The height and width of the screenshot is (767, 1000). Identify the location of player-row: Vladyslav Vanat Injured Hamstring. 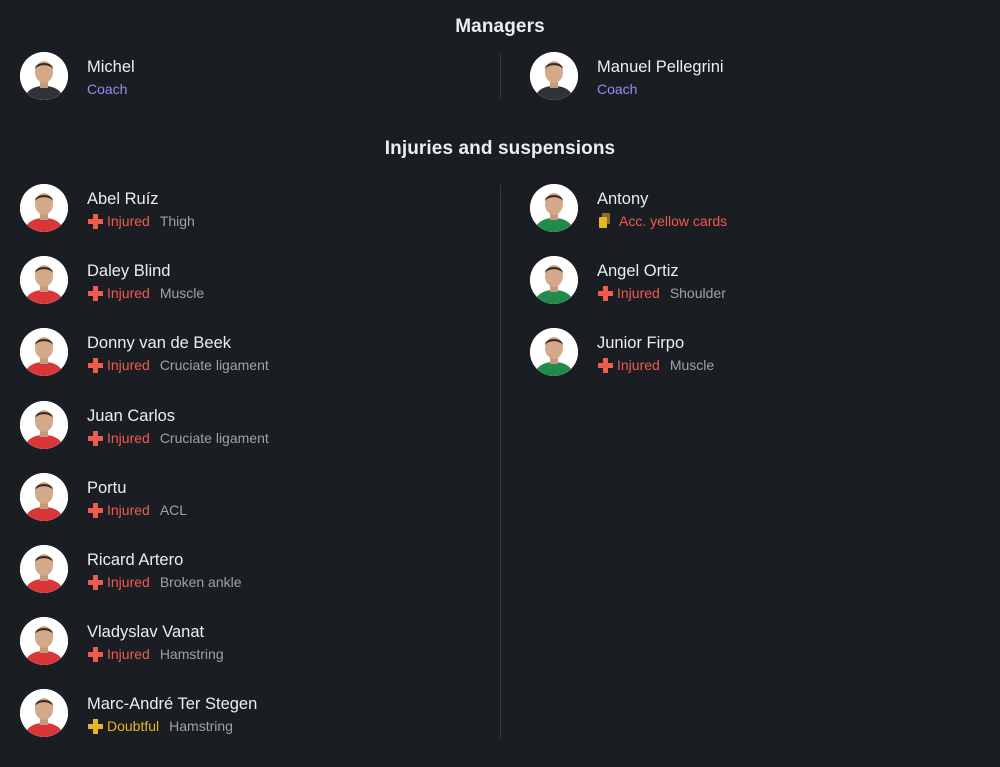
(260, 653).